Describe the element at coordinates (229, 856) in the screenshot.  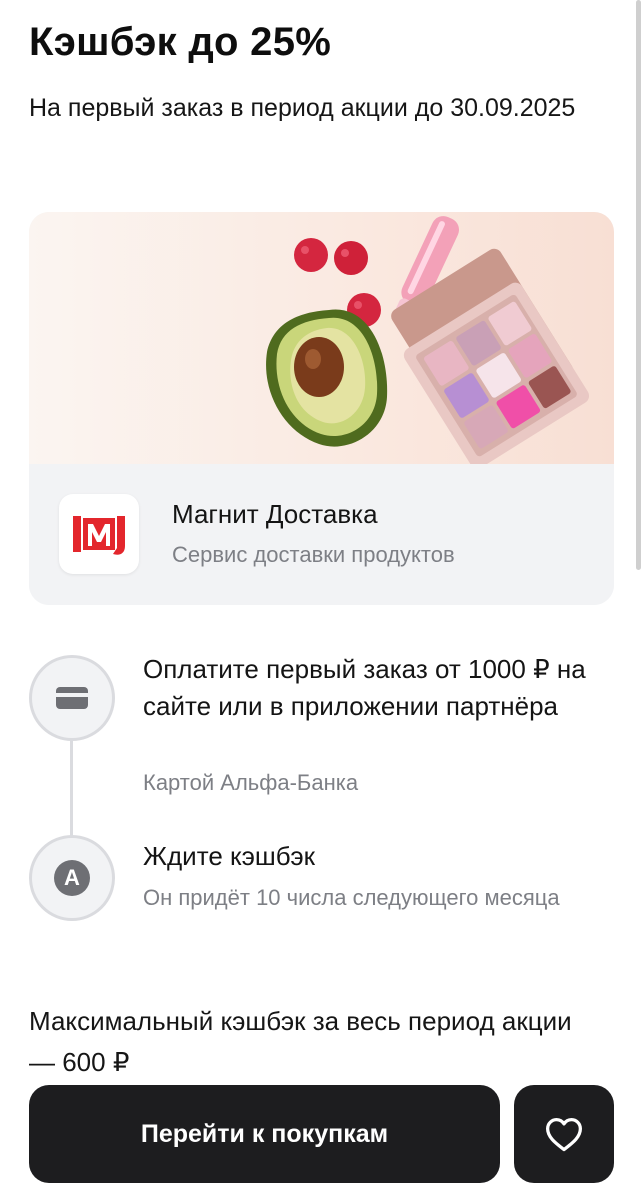
I see `step-2-title: Ждите кэшбэк` at that location.